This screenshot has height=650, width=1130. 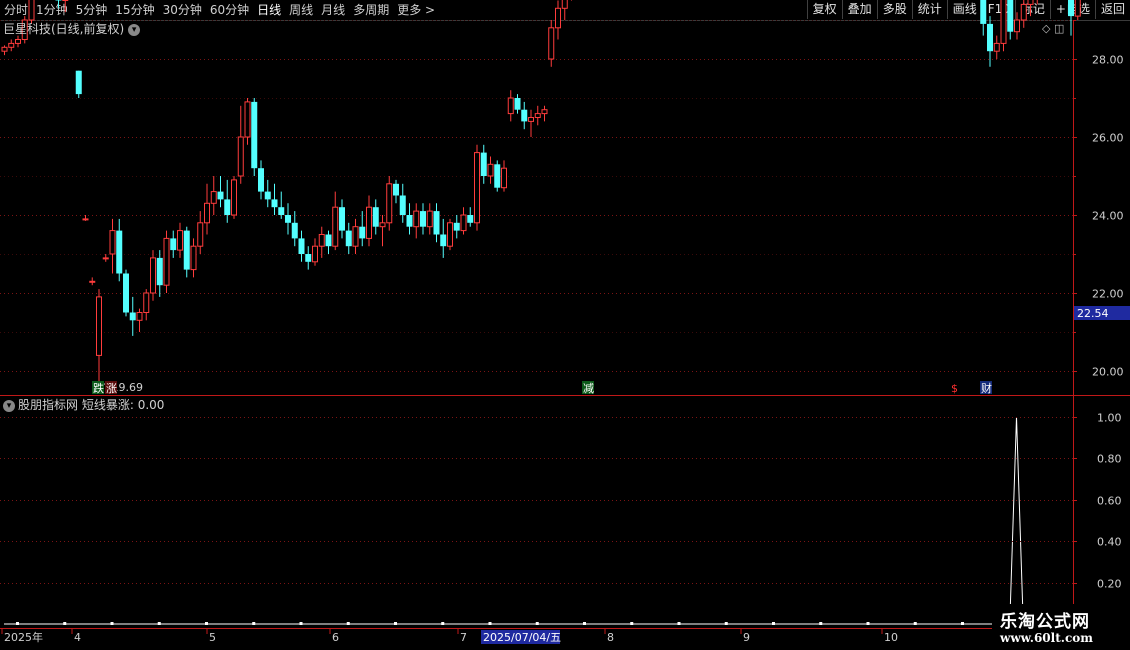 What do you see at coordinates (449, 636) in the screenshot?
I see `date-axis: 2025年 4 5 6 7 2025/07/04/五 8 9 10` at bounding box center [449, 636].